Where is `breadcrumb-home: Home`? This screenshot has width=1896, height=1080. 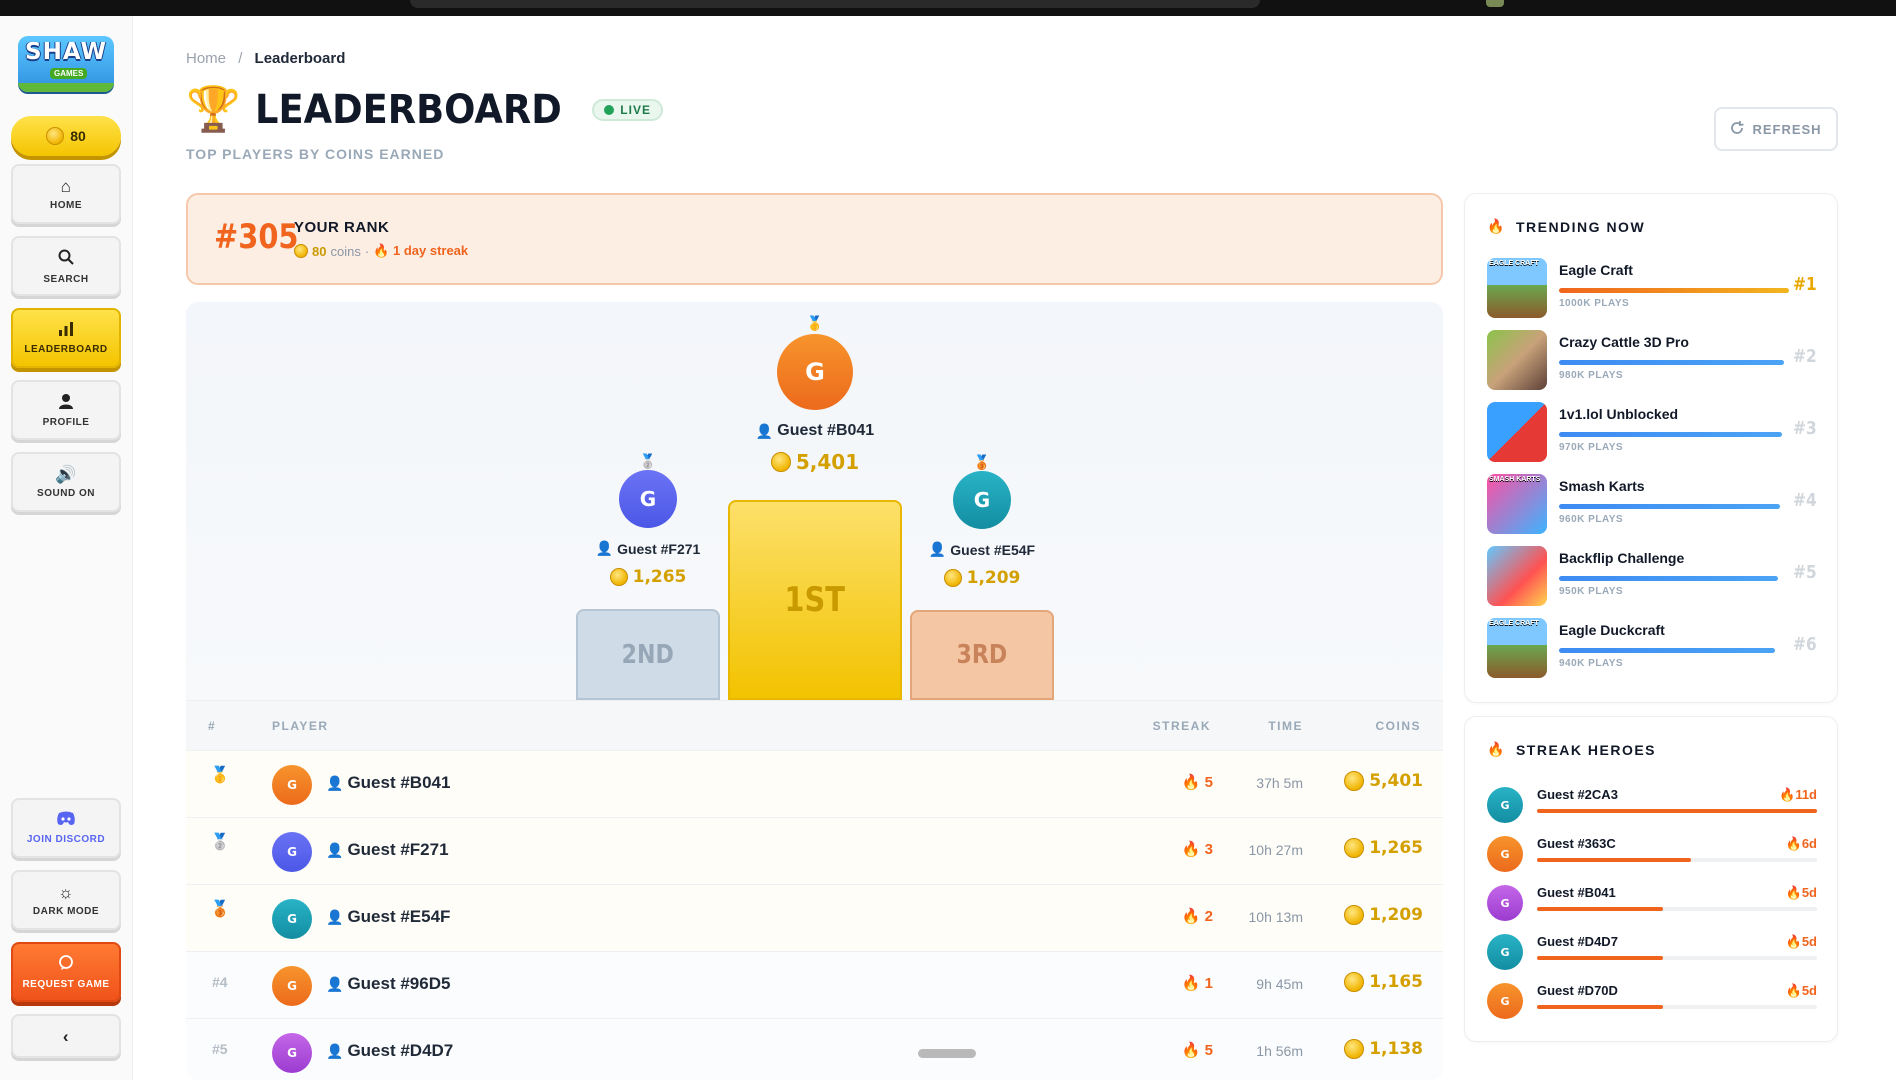
breadcrumb-home: Home is located at coordinates (206, 58).